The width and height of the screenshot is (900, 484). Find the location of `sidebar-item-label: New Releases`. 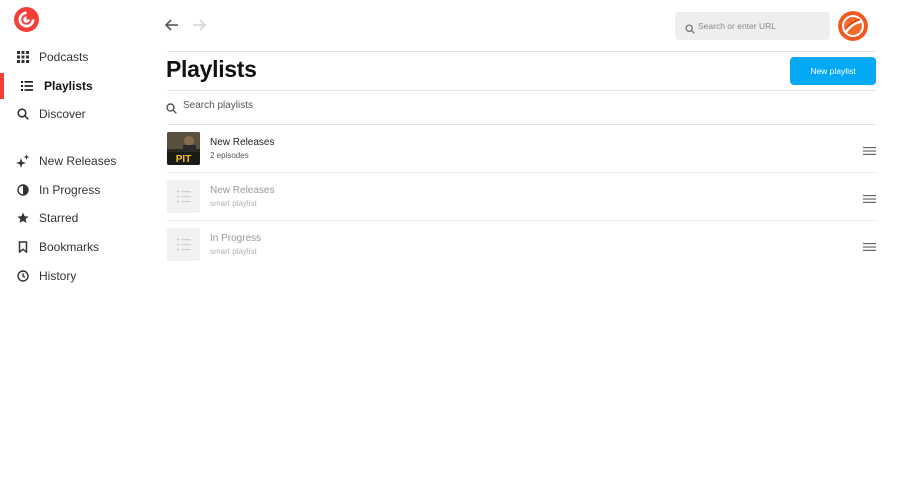

sidebar-item-label: New Releases is located at coordinates (78, 161).